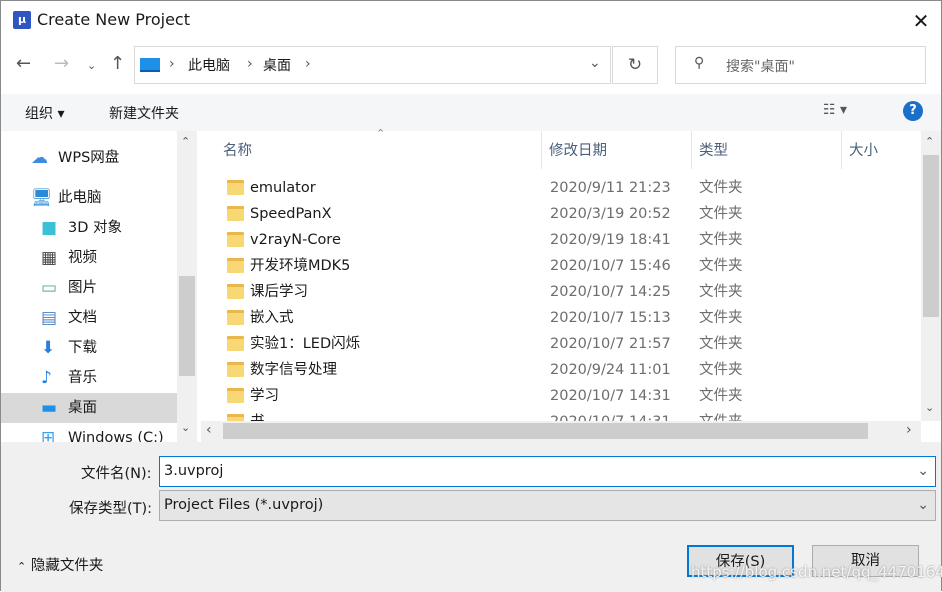 This screenshot has width=942, height=592. What do you see at coordinates (635, 65) in the screenshot?
I see `refresh-button: ↻` at bounding box center [635, 65].